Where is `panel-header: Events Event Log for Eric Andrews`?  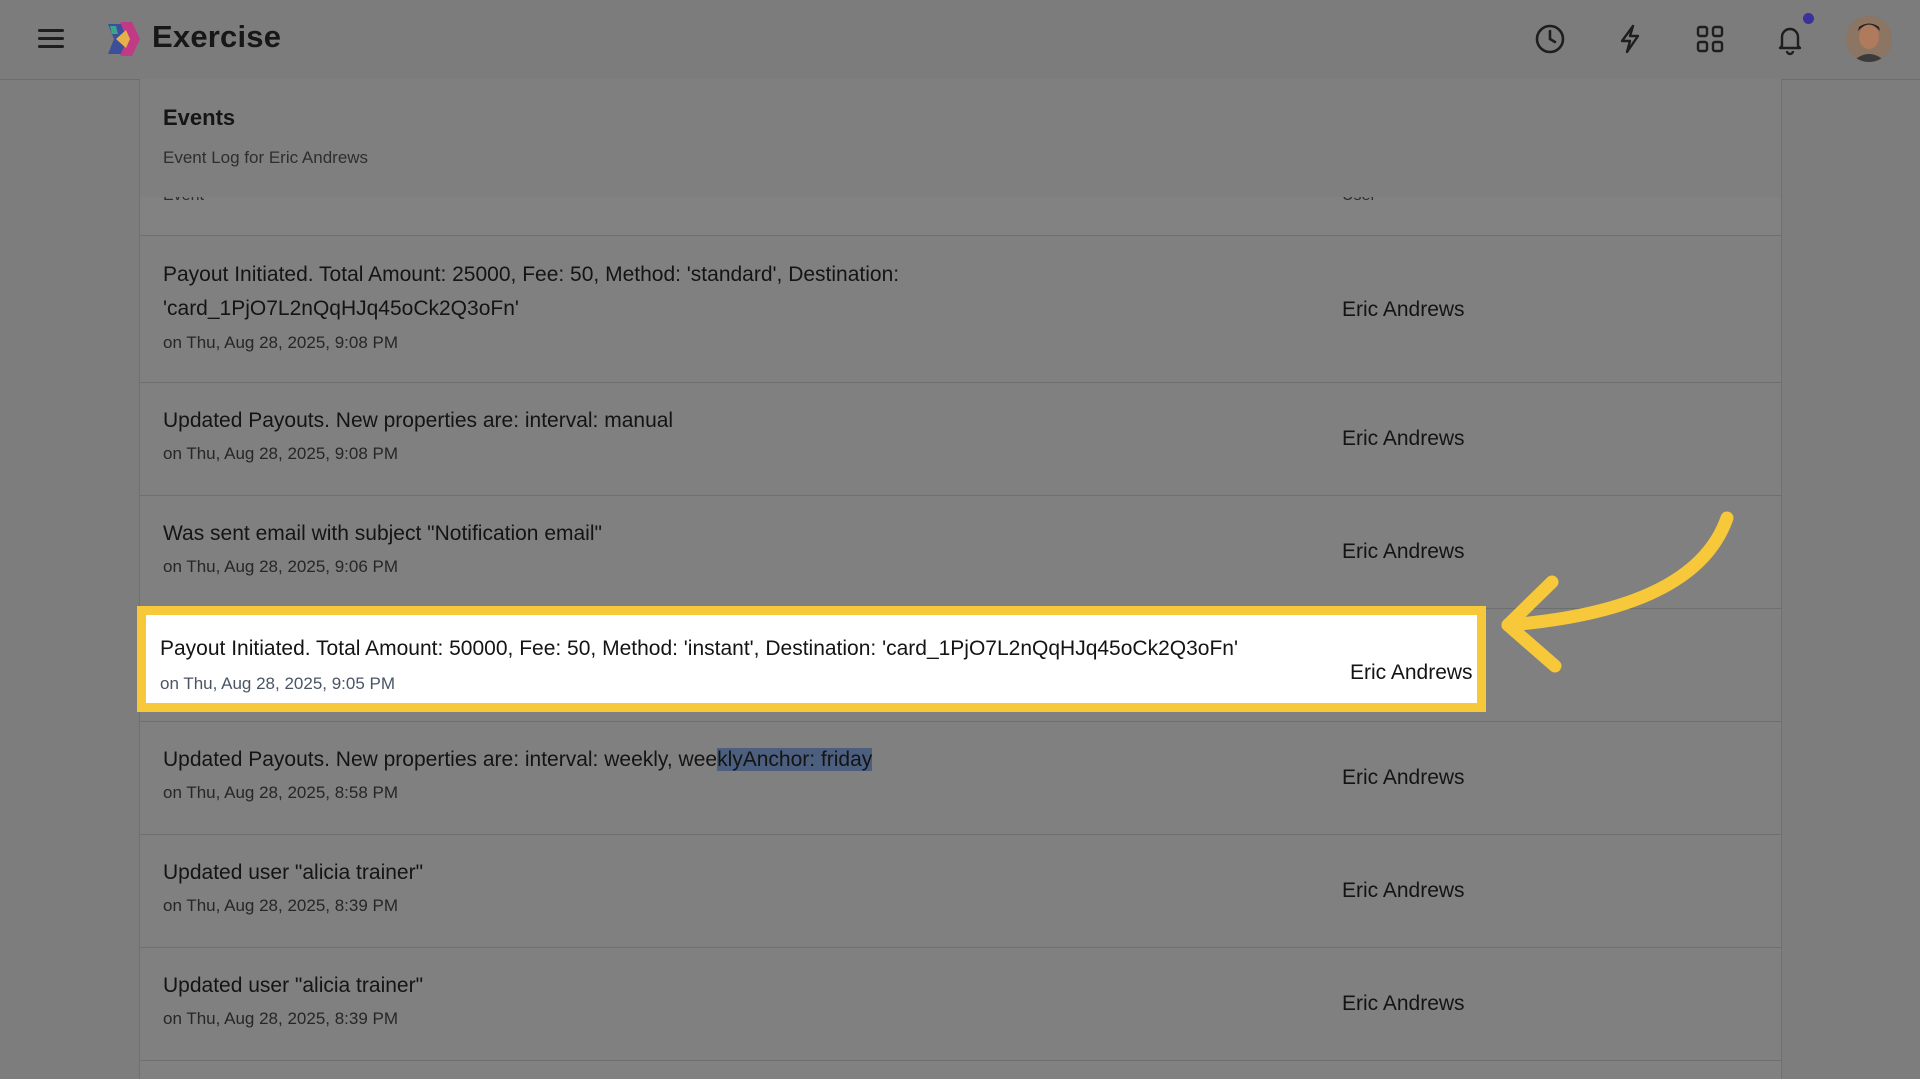 panel-header: Events Event Log for Eric Andrews is located at coordinates (960, 138).